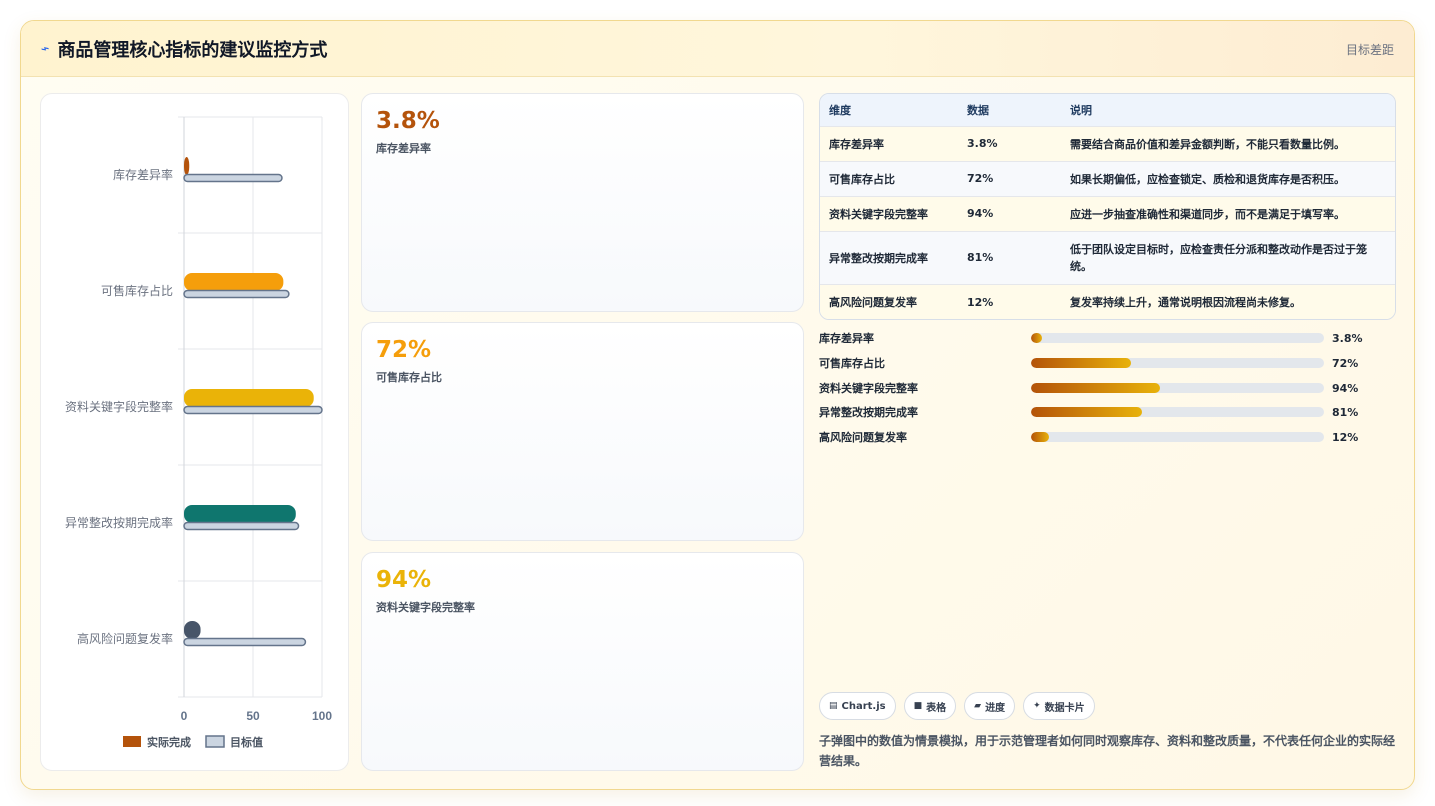 This screenshot has width=1435, height=806. I want to click on chip-label: Chart.js, so click(863, 706).